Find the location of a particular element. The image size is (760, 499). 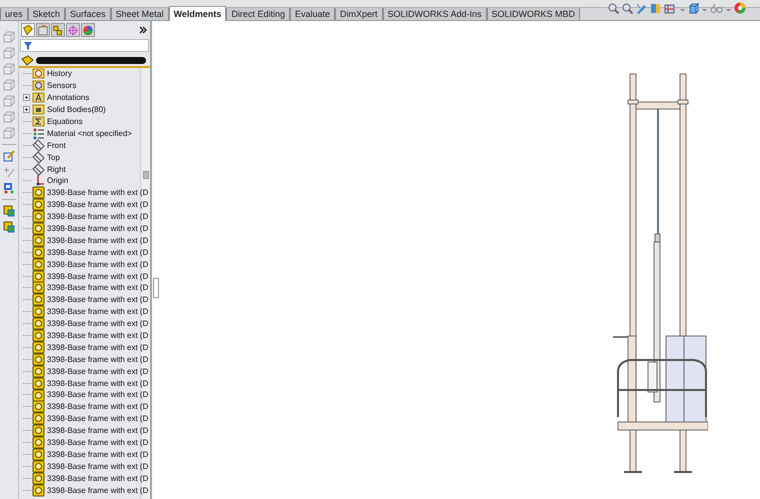

ribbon-tab: Weldments is located at coordinates (197, 13).